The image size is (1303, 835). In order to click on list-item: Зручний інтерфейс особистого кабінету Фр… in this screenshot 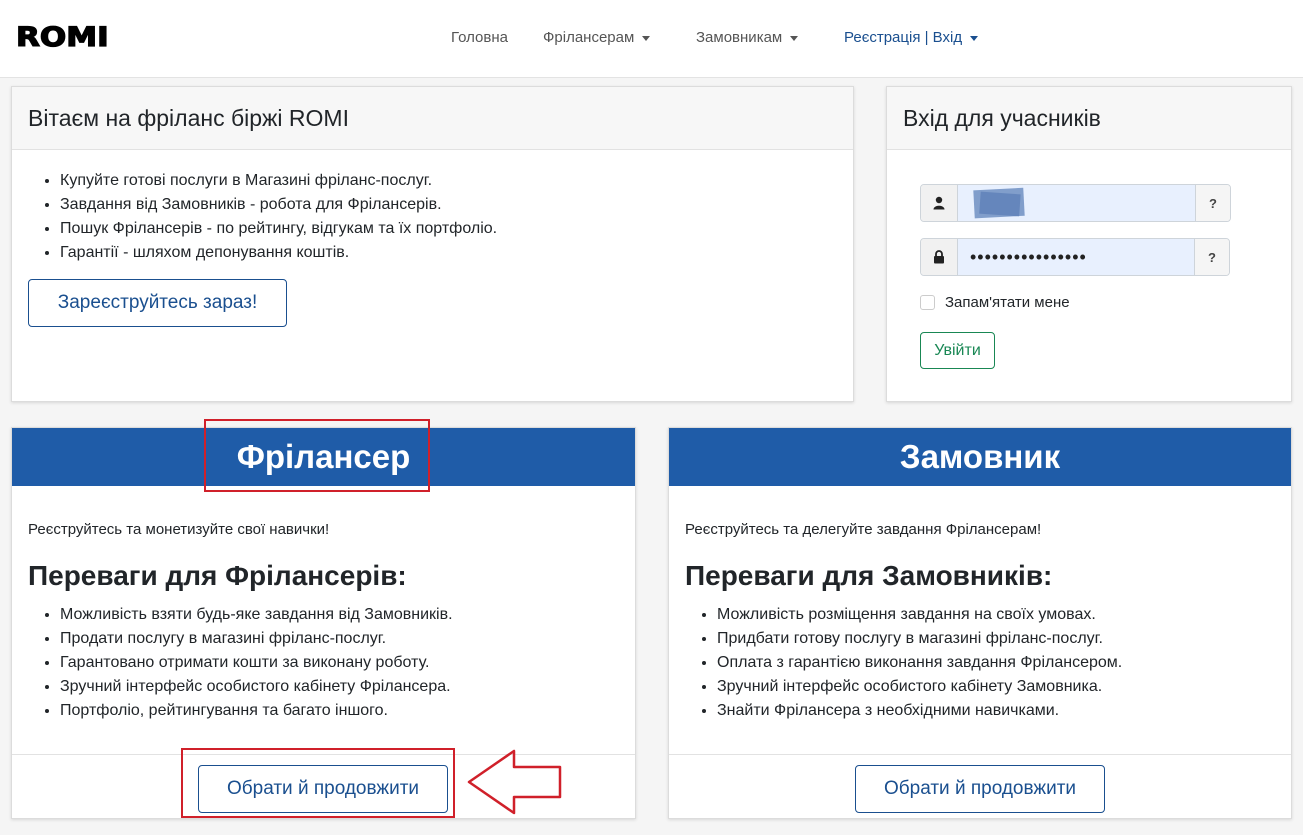, I will do `click(256, 687)`.